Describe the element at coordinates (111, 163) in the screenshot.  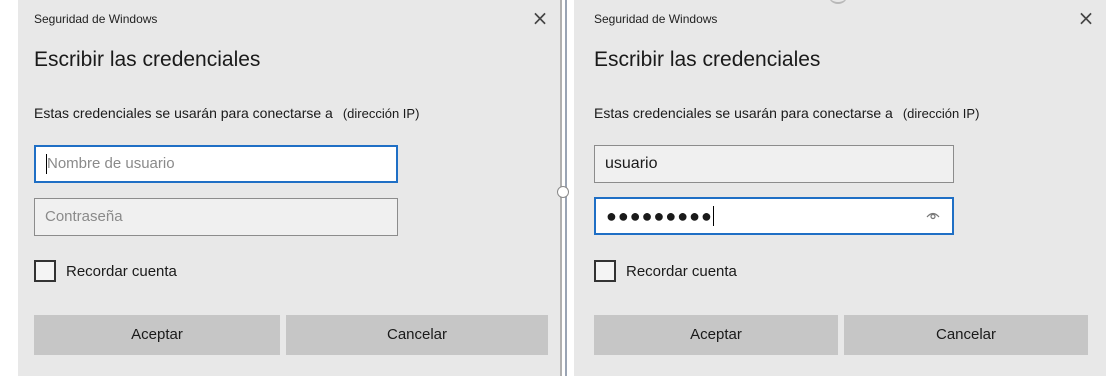
I see `username-placeholder: Nombre de usuario` at that location.